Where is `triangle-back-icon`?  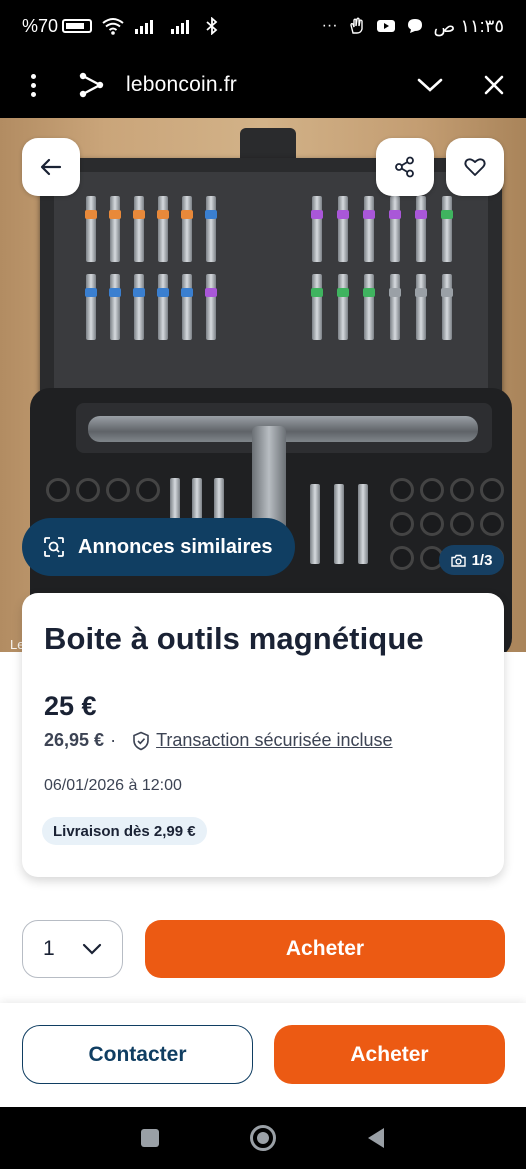 triangle-back-icon is located at coordinates (376, 1138).